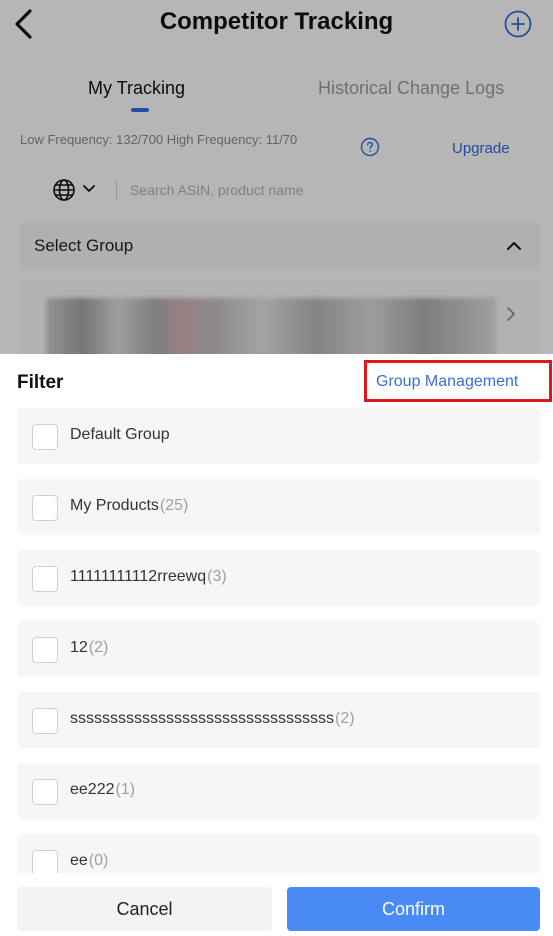 The height and width of the screenshot is (936, 553). What do you see at coordinates (278, 649) in the screenshot?
I see `group-row: 12(2)` at bounding box center [278, 649].